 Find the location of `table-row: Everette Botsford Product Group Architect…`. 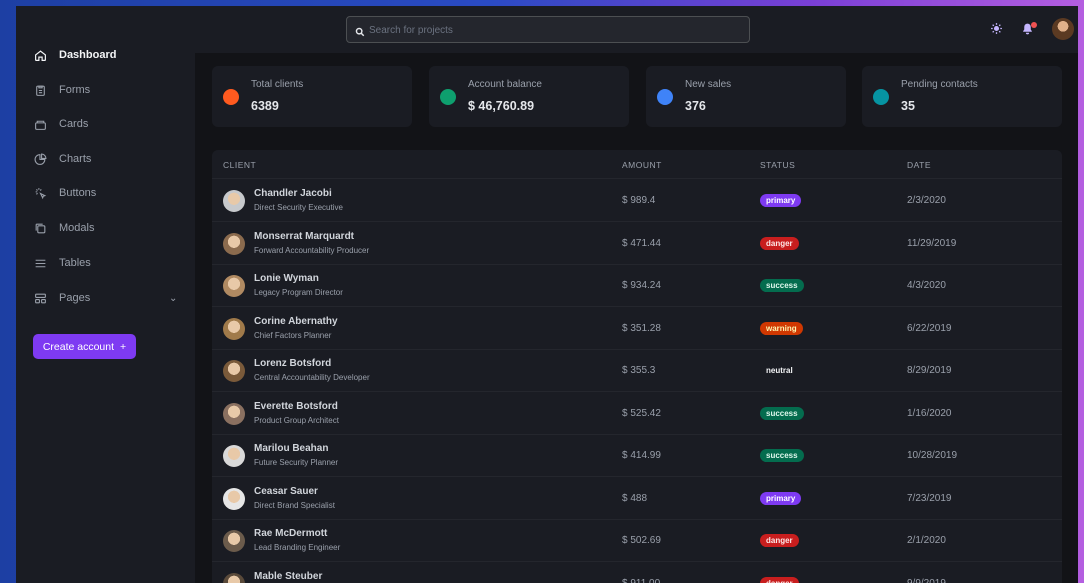

table-row: Everette Botsford Product Group Architect… is located at coordinates (637, 413).